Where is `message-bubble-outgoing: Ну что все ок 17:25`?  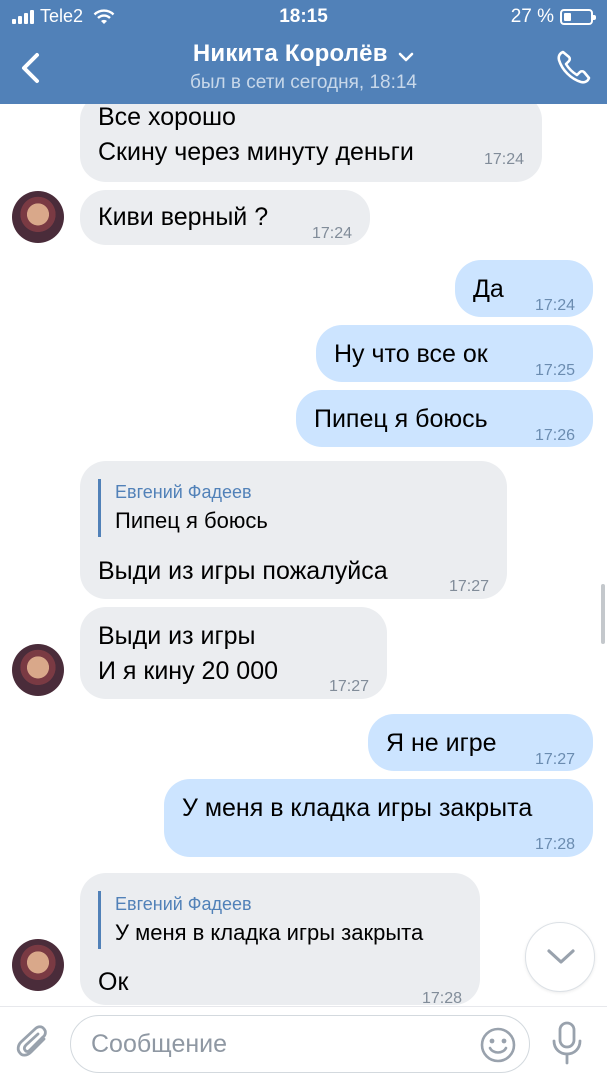
message-bubble-outgoing: Ну что все ок 17:25 is located at coordinates (454, 353).